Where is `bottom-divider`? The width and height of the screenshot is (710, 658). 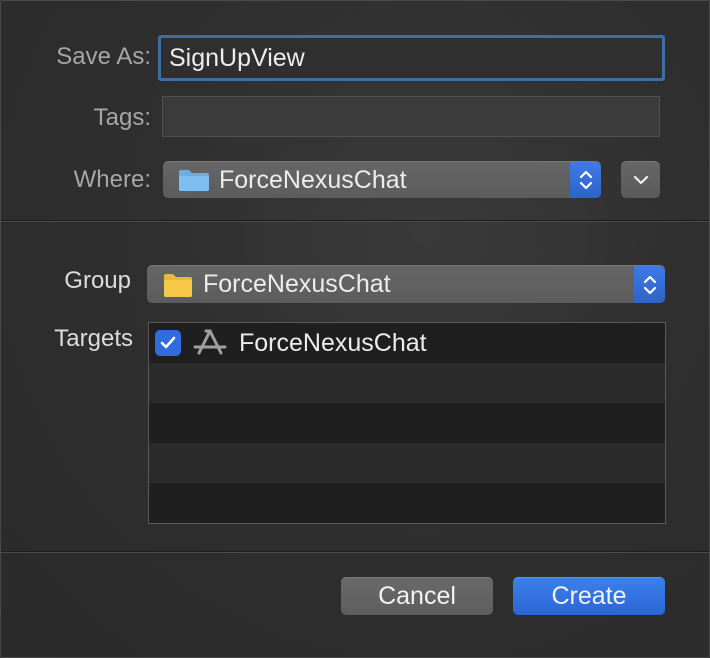 bottom-divider is located at coordinates (355, 552).